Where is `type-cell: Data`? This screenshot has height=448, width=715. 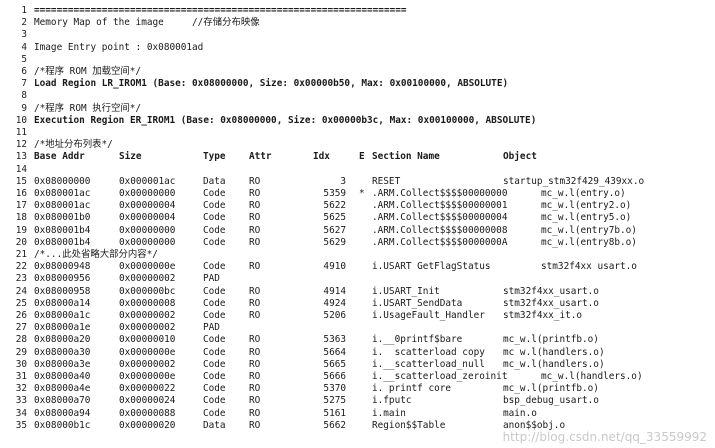
type-cell: Data is located at coordinates (214, 425).